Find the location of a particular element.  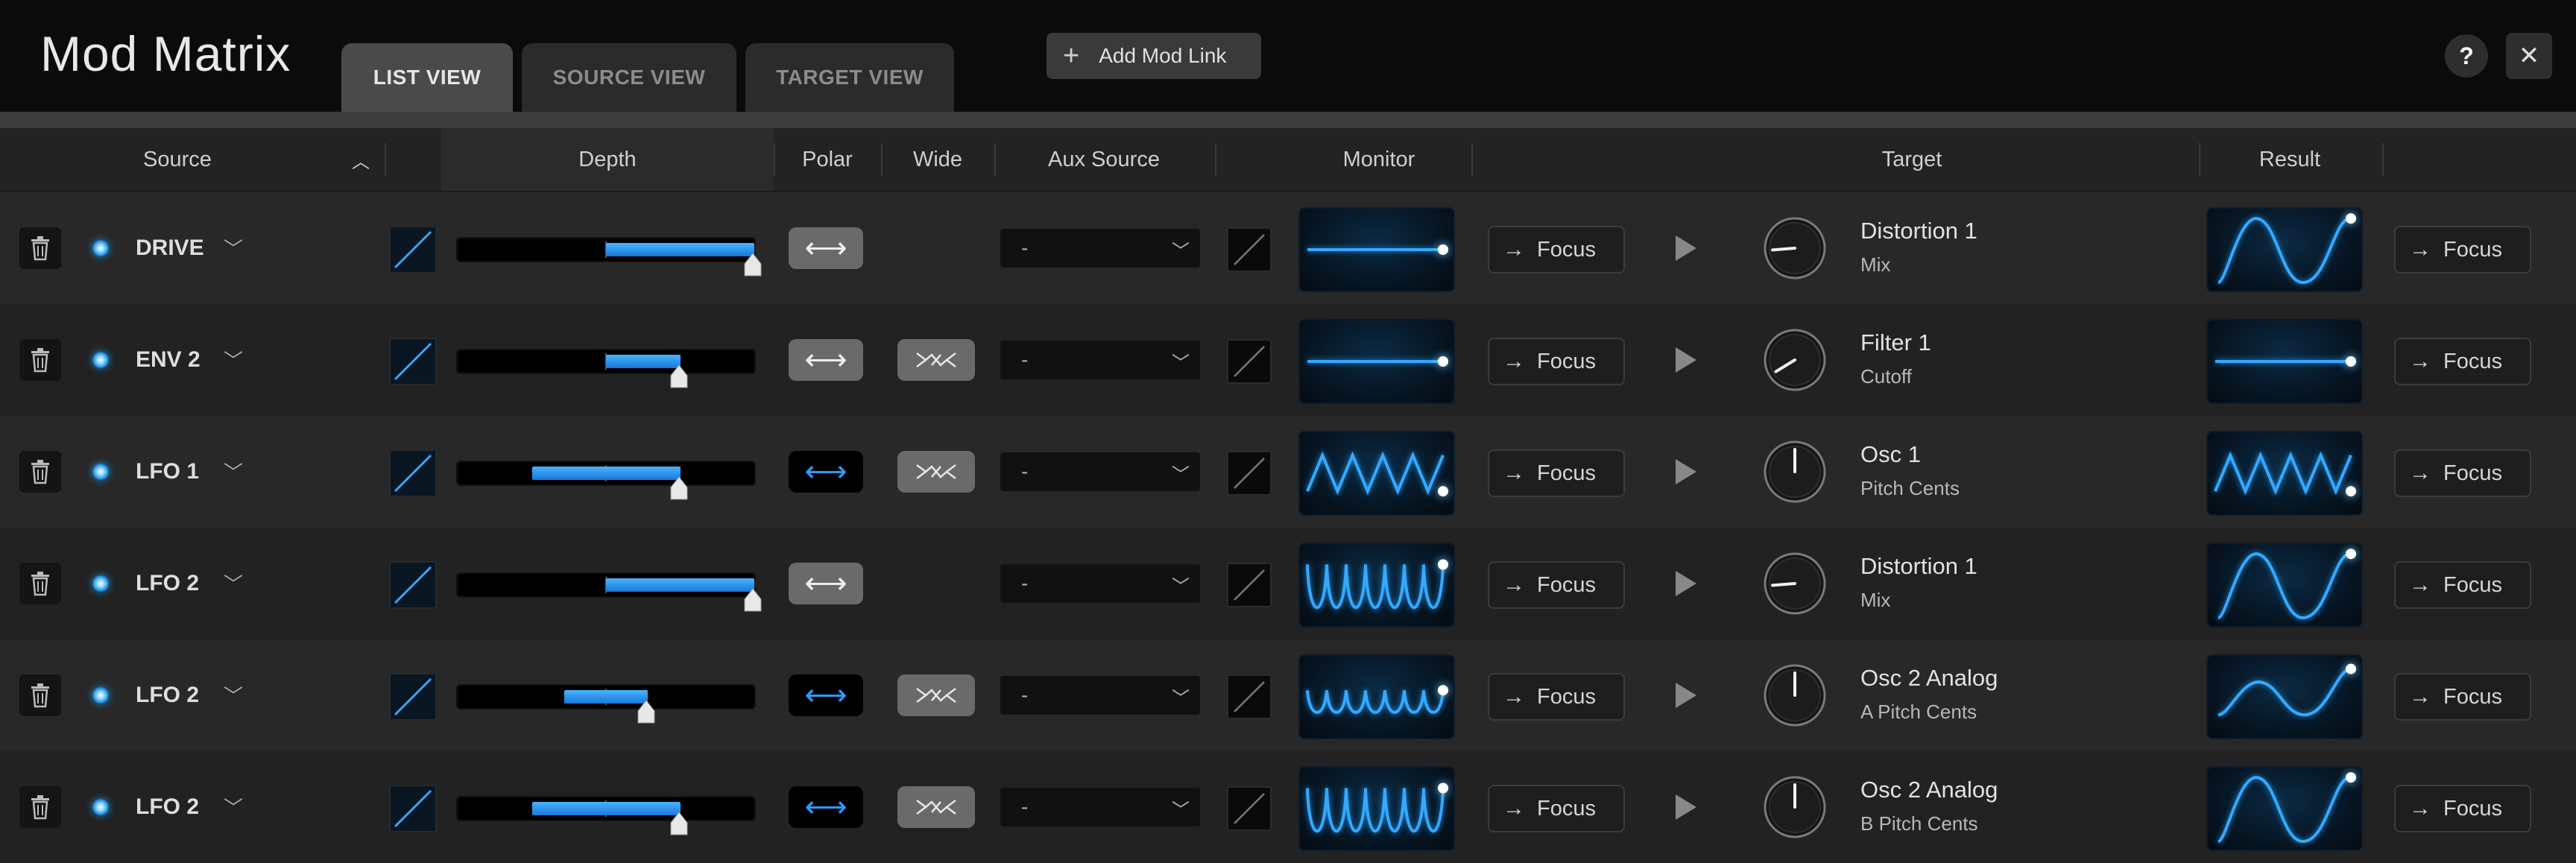

close-button: ✕ is located at coordinates (2529, 56).